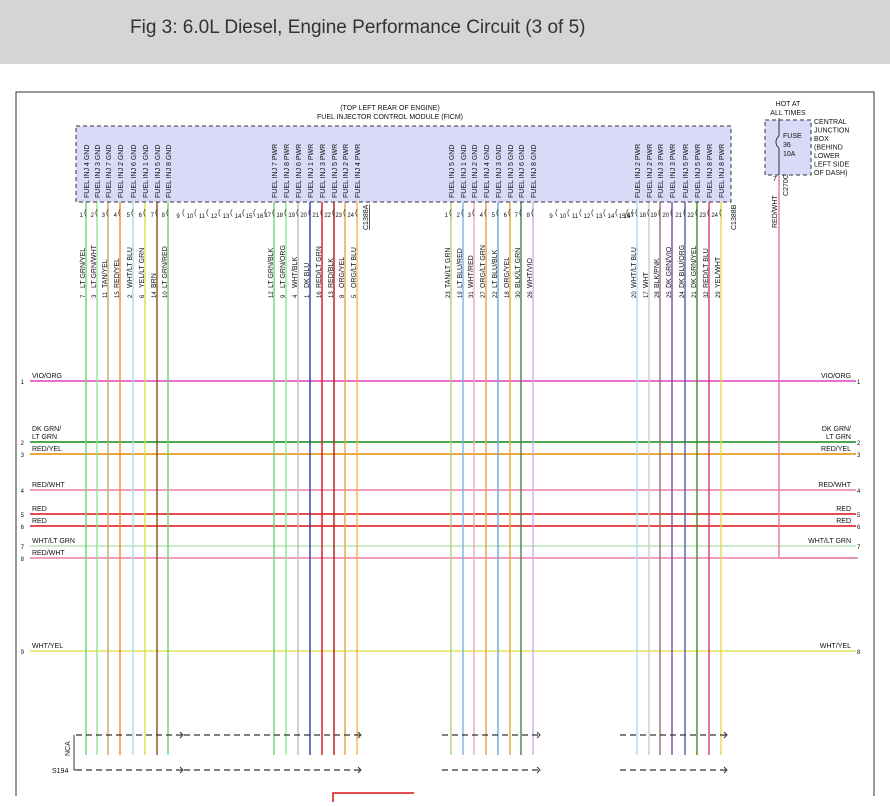 This screenshot has height=807, width=890. Describe the element at coordinates (702, 216) in the screenshot. I see `right-pin-15: 23` at that location.